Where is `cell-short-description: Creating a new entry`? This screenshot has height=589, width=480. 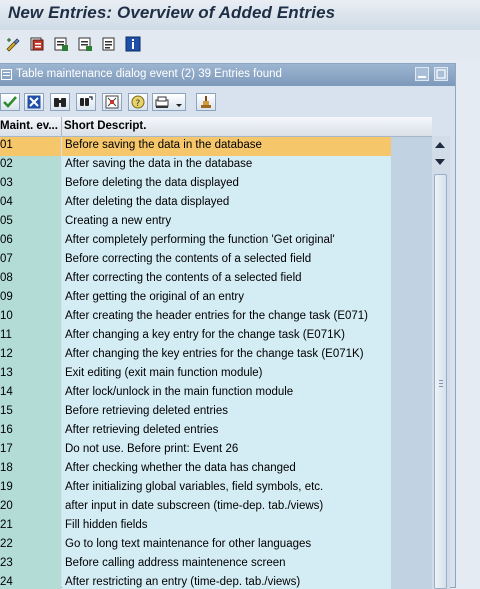
cell-short-description: Creating a new entry is located at coordinates (226, 222).